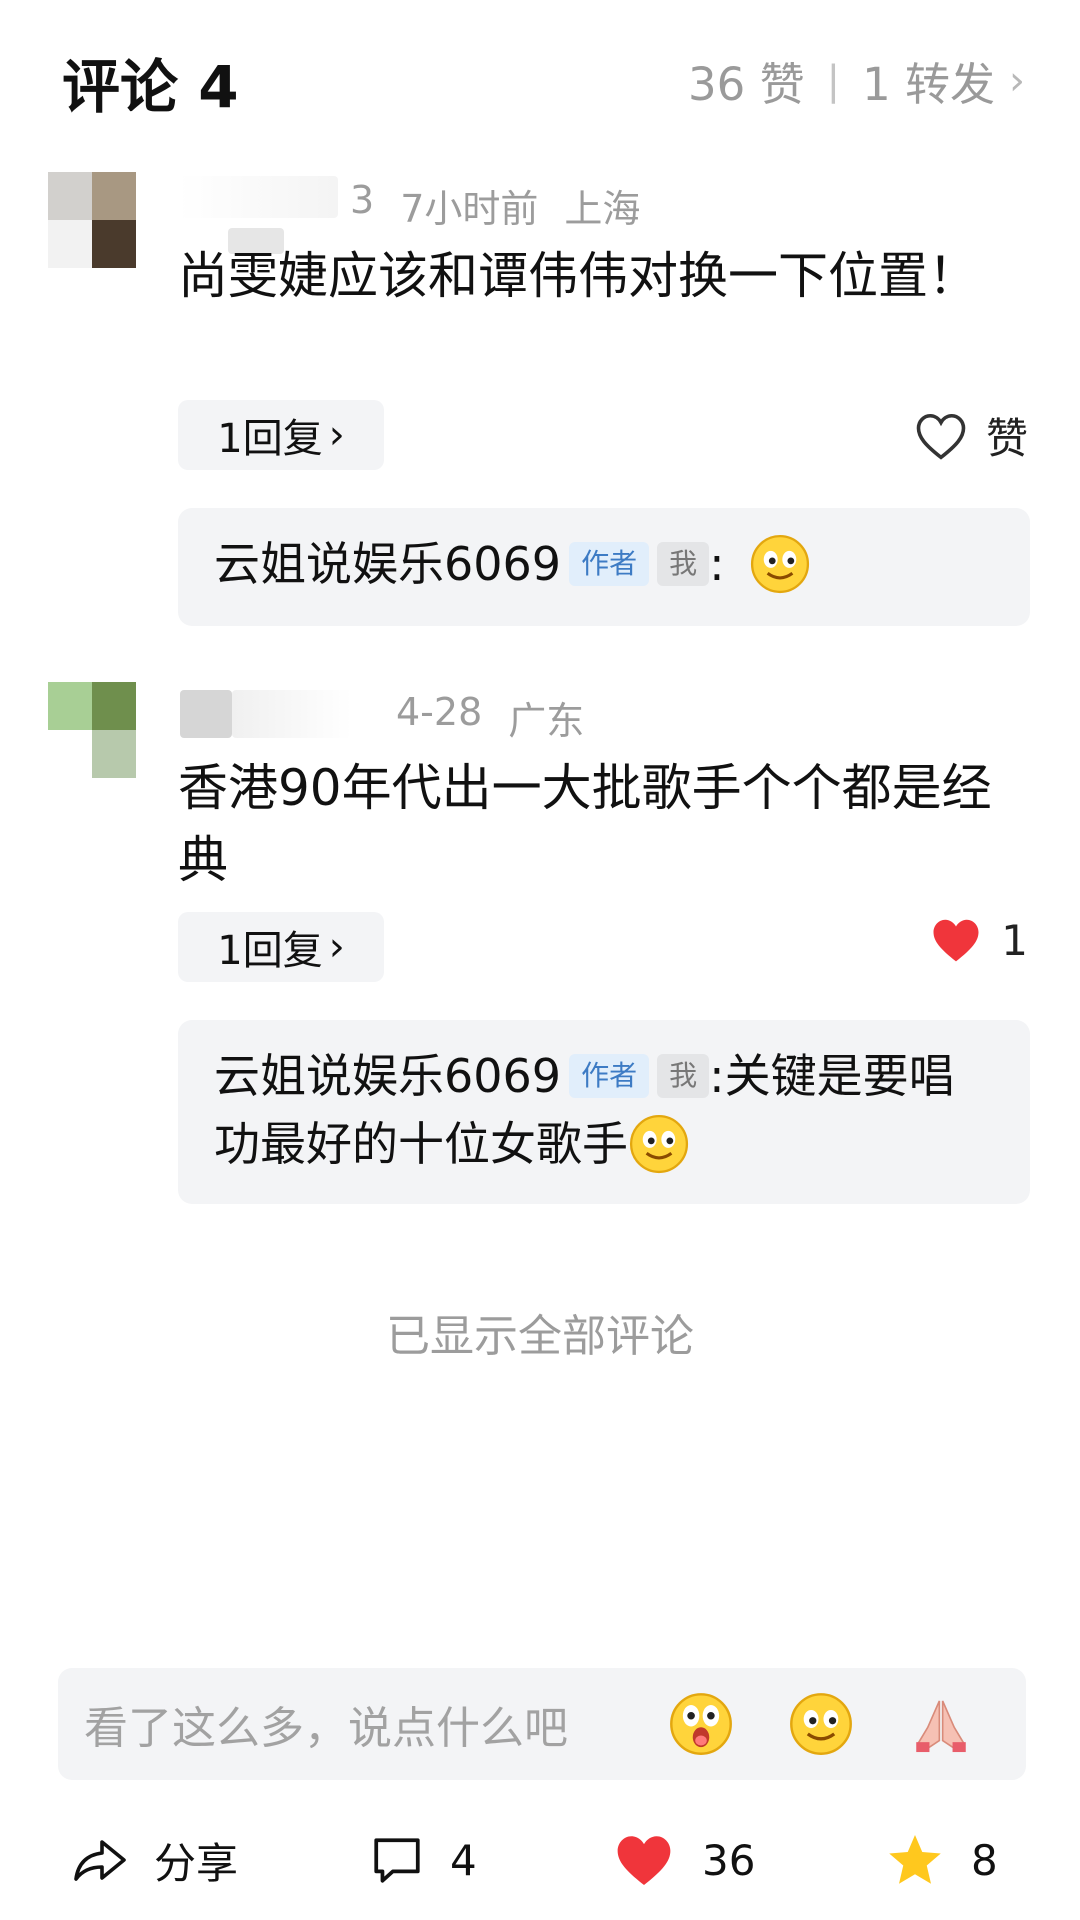 The width and height of the screenshot is (1080, 1920). What do you see at coordinates (439, 712) in the screenshot?
I see `comment-time: 4-28` at bounding box center [439, 712].